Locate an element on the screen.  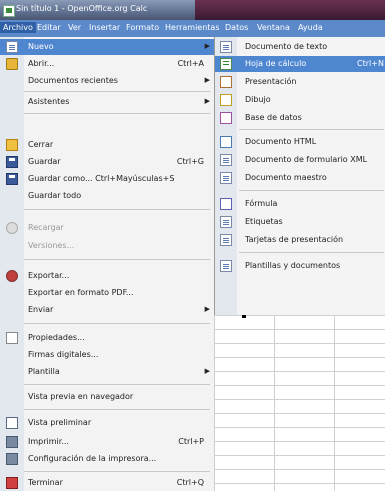
drawing-icon is located at coordinates (226, 100).